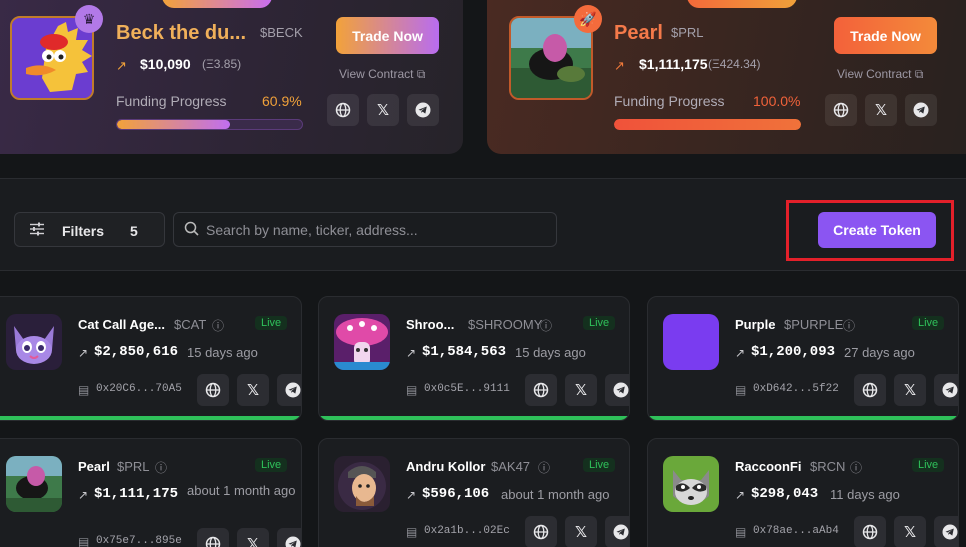  I want to click on funding-progress-fill, so click(707, 124).